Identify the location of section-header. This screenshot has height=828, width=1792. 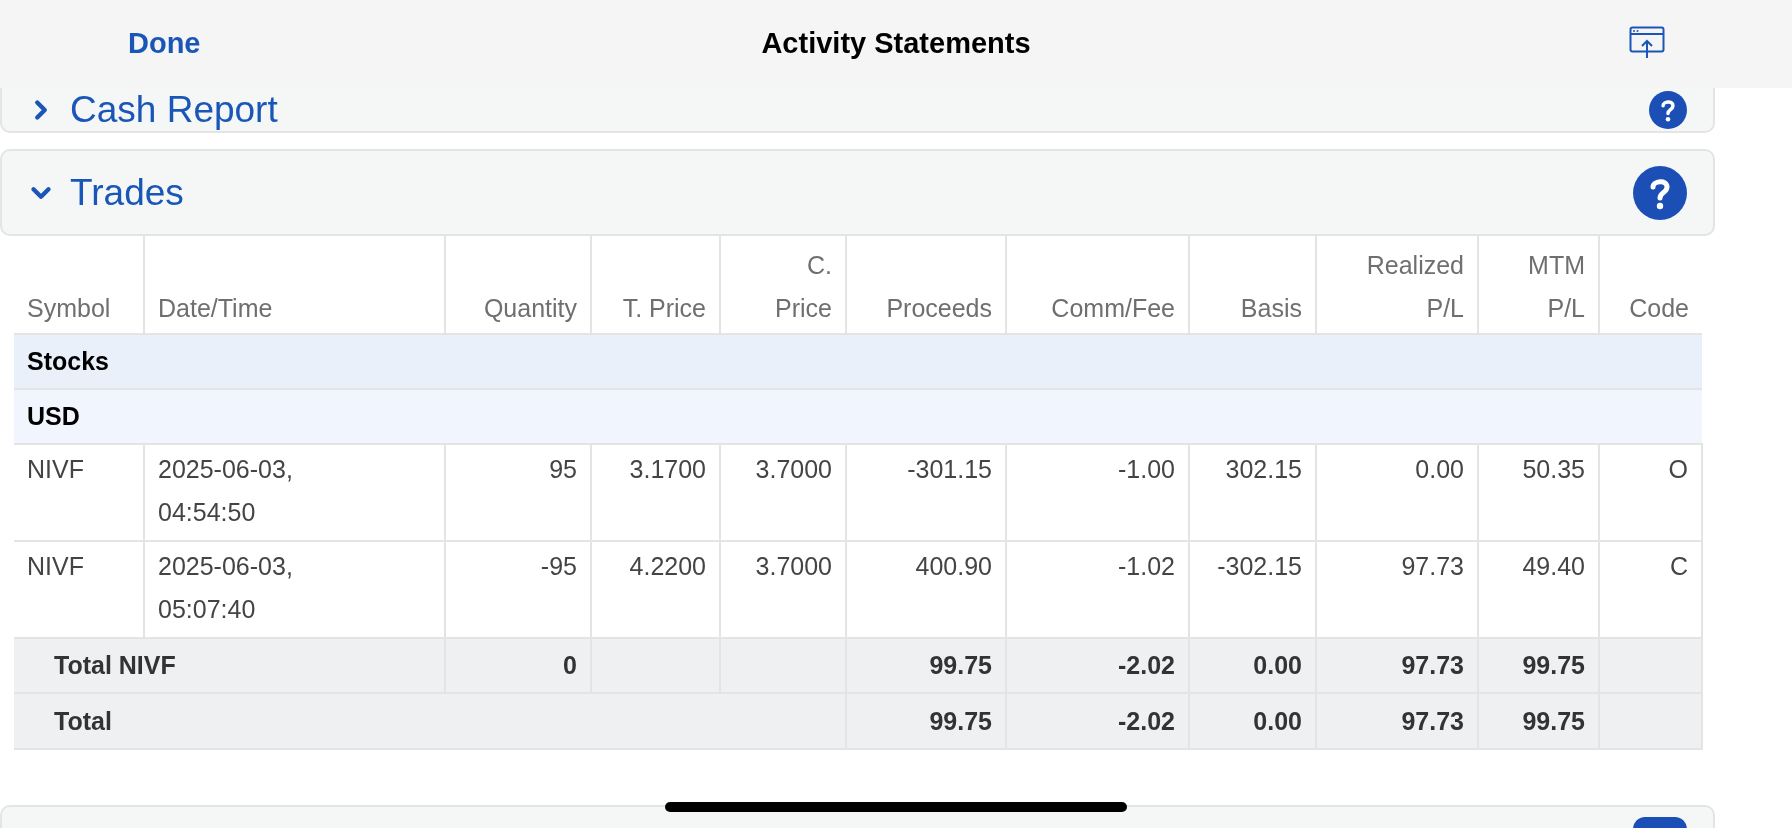
(857, 816).